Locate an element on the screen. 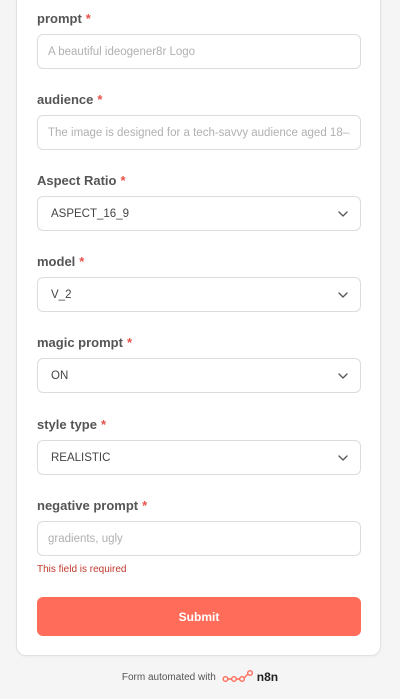 This screenshot has width=400, height=699. style-type-select: REALISTIC is located at coordinates (199, 457).